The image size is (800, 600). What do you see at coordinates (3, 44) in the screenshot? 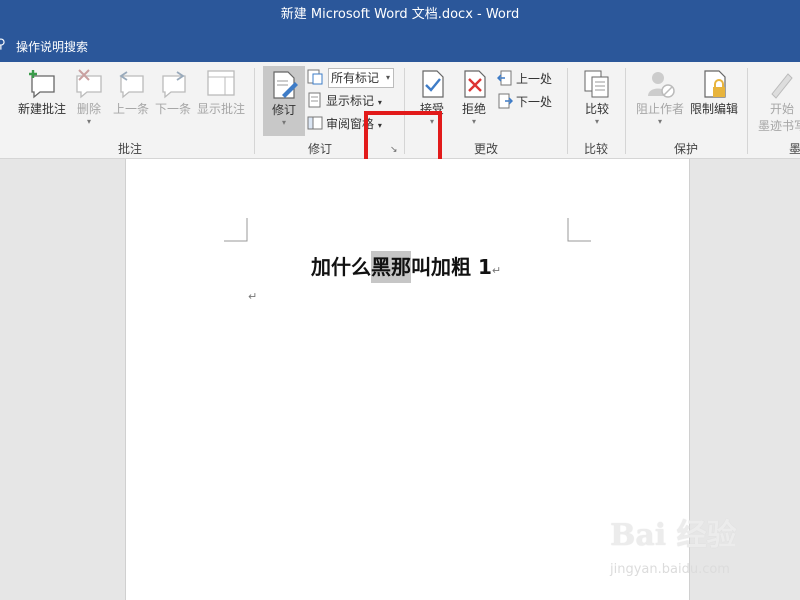
I see `lightbulb-icon: ⚲` at bounding box center [3, 44].